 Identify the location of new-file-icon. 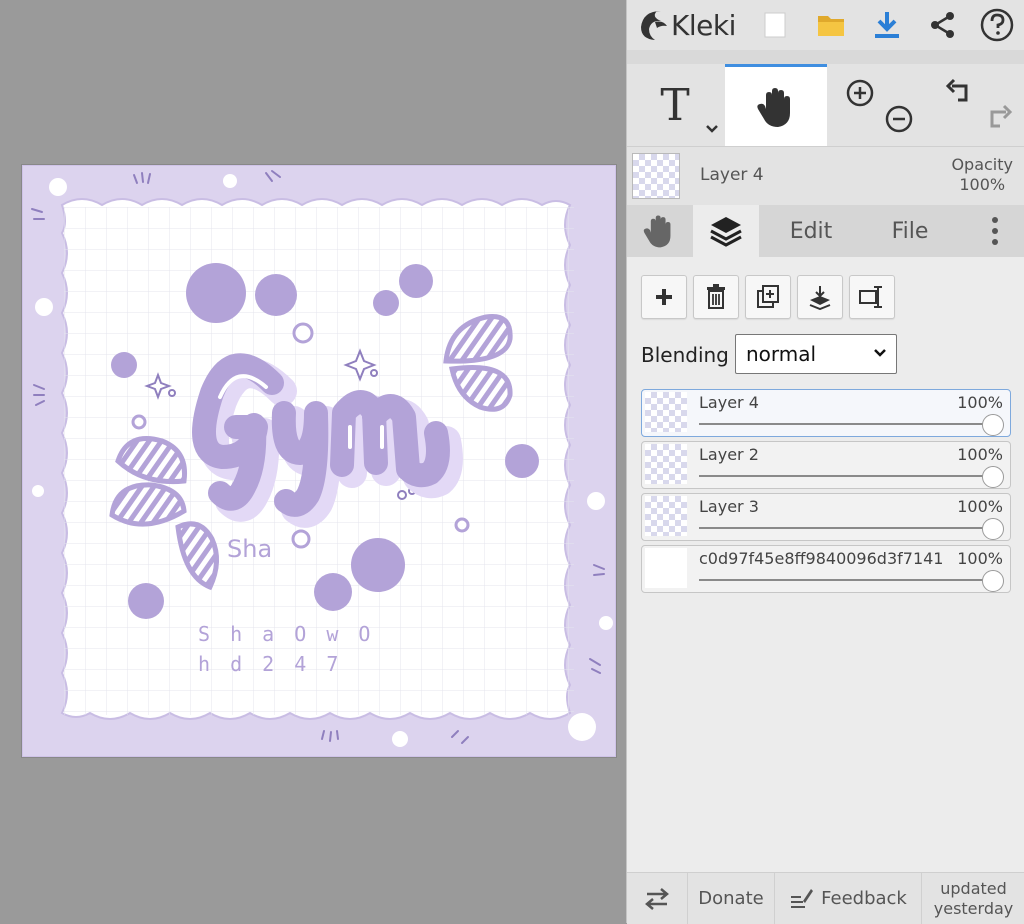
(775, 25).